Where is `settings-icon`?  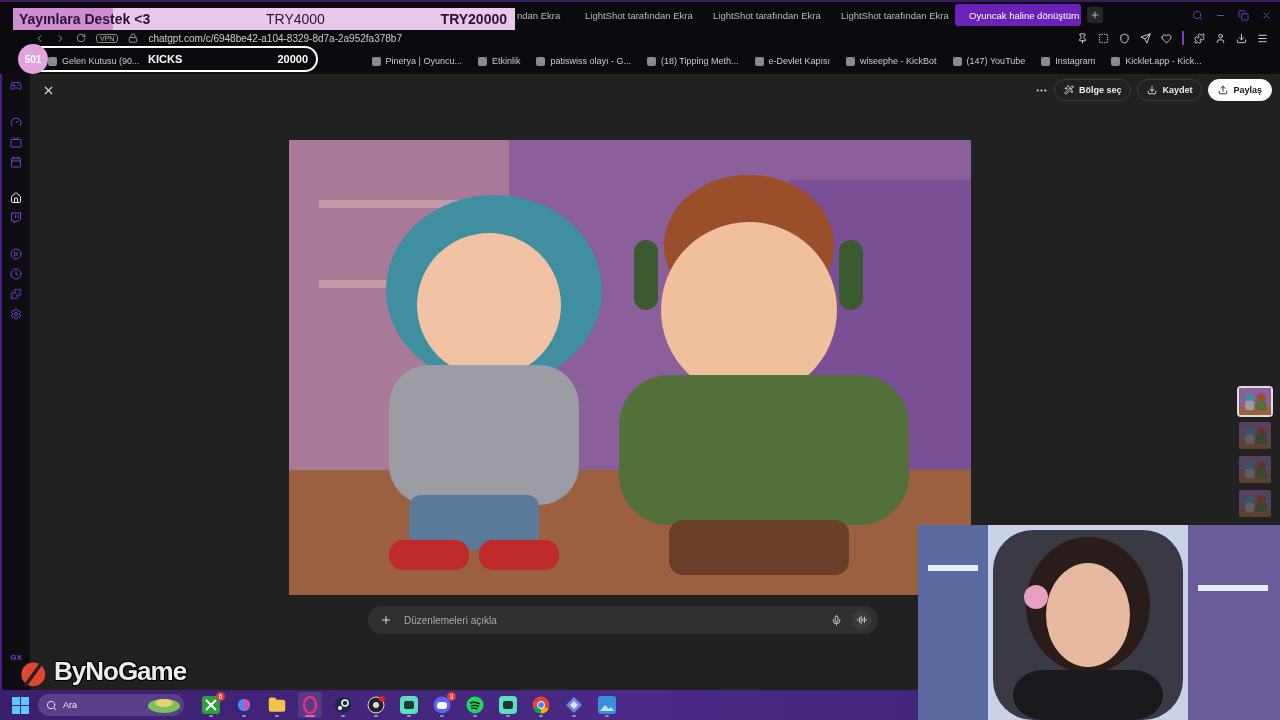
settings-icon is located at coordinates (16, 314).